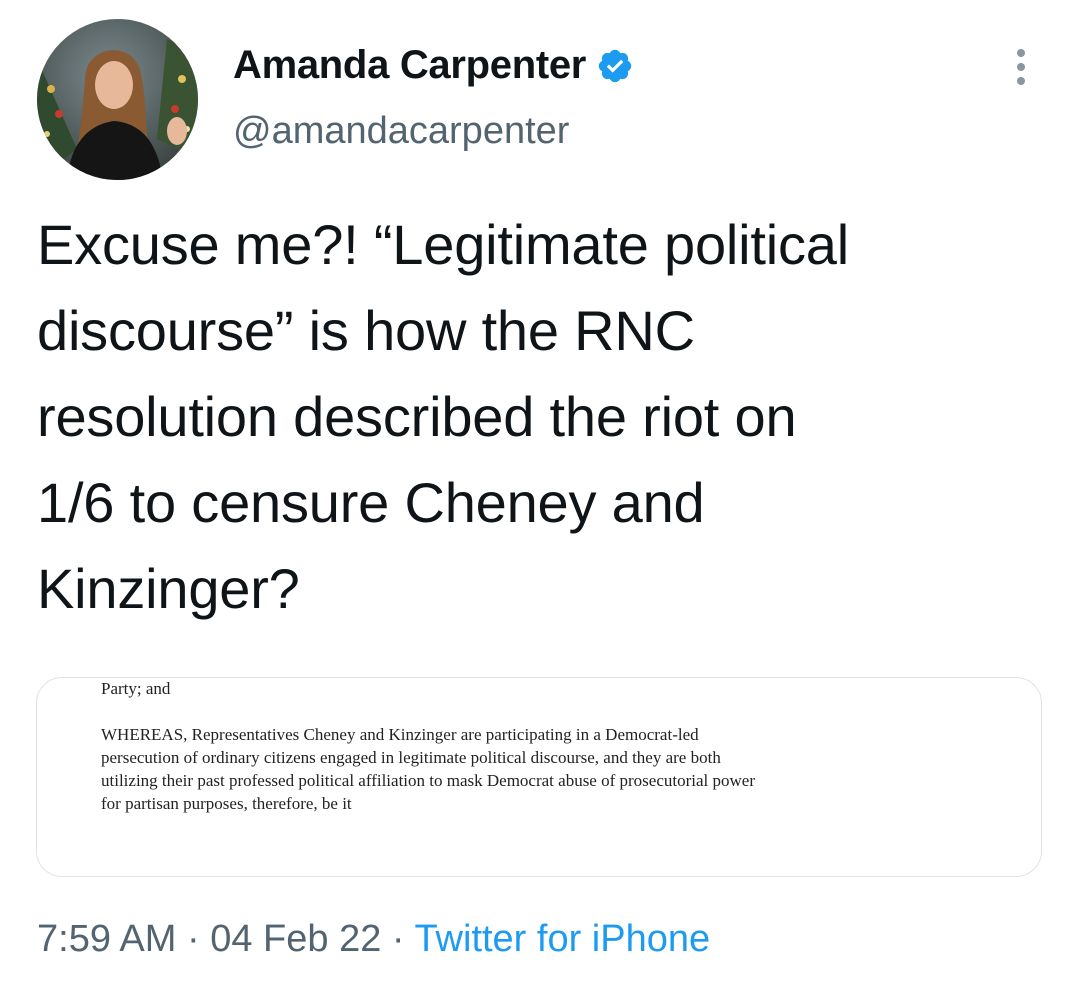 This screenshot has height=997, width=1080. I want to click on avatar-image, so click(117, 99).